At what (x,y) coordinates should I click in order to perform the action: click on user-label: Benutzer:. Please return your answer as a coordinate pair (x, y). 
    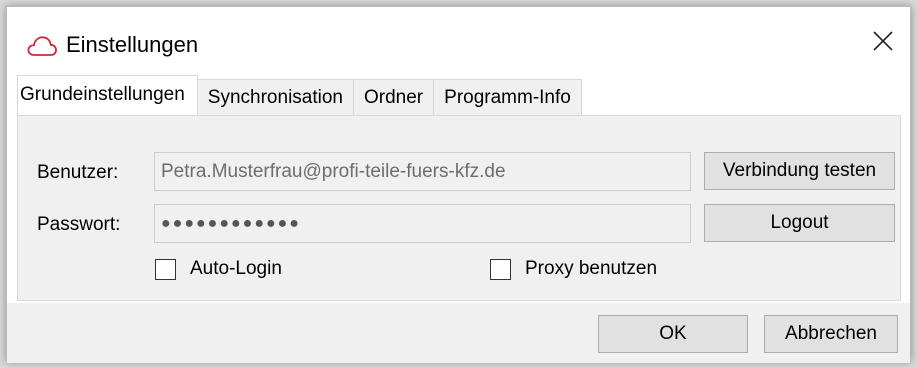
    Looking at the image, I should click on (78, 172).